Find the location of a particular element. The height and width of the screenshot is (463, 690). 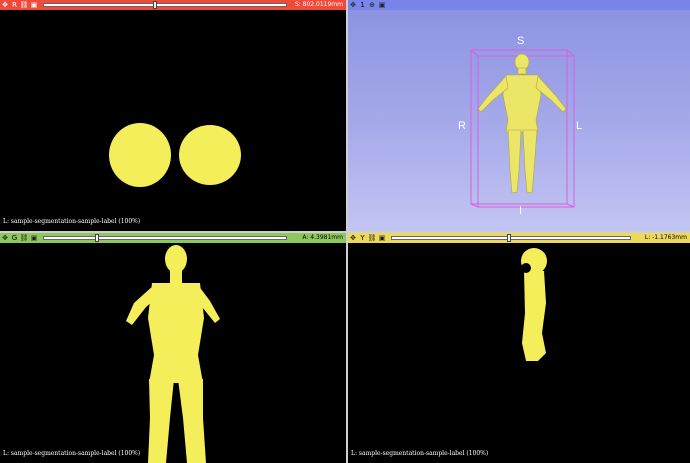

red-view-letter: R is located at coordinates (14, 5).